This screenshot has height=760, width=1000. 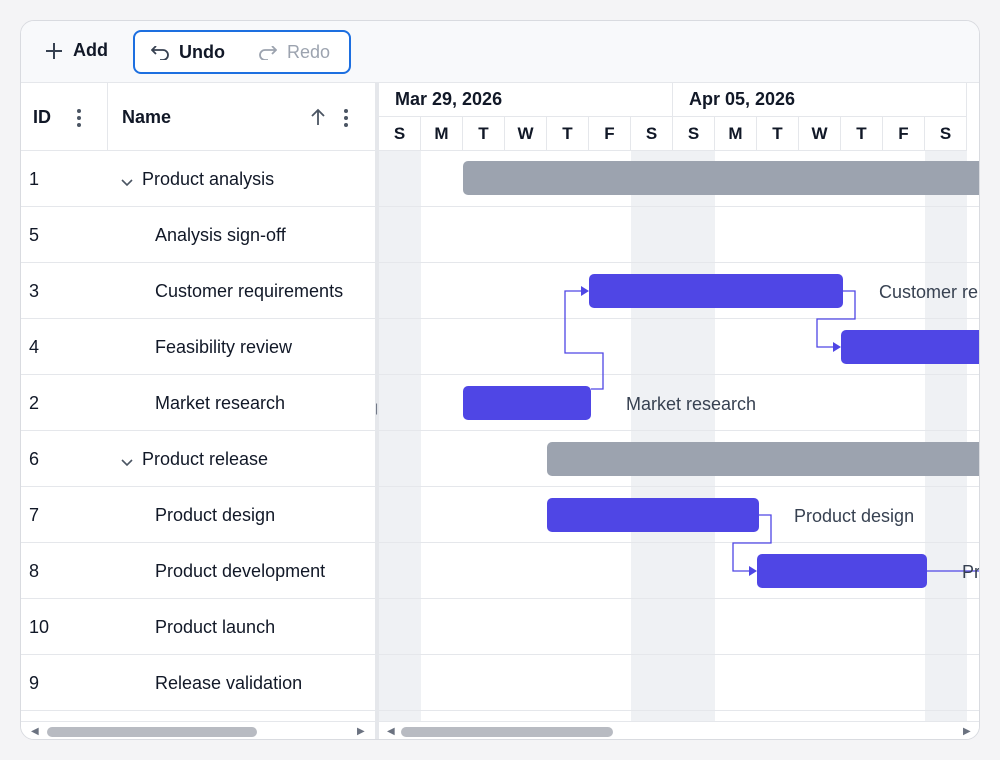 What do you see at coordinates (500, 52) in the screenshot?
I see `toolbar: Add Undo Redo` at bounding box center [500, 52].